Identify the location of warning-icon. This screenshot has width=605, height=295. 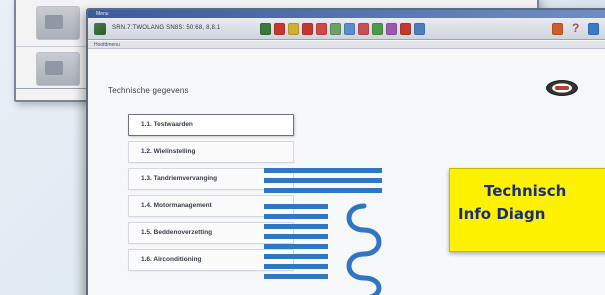
(363, 29).